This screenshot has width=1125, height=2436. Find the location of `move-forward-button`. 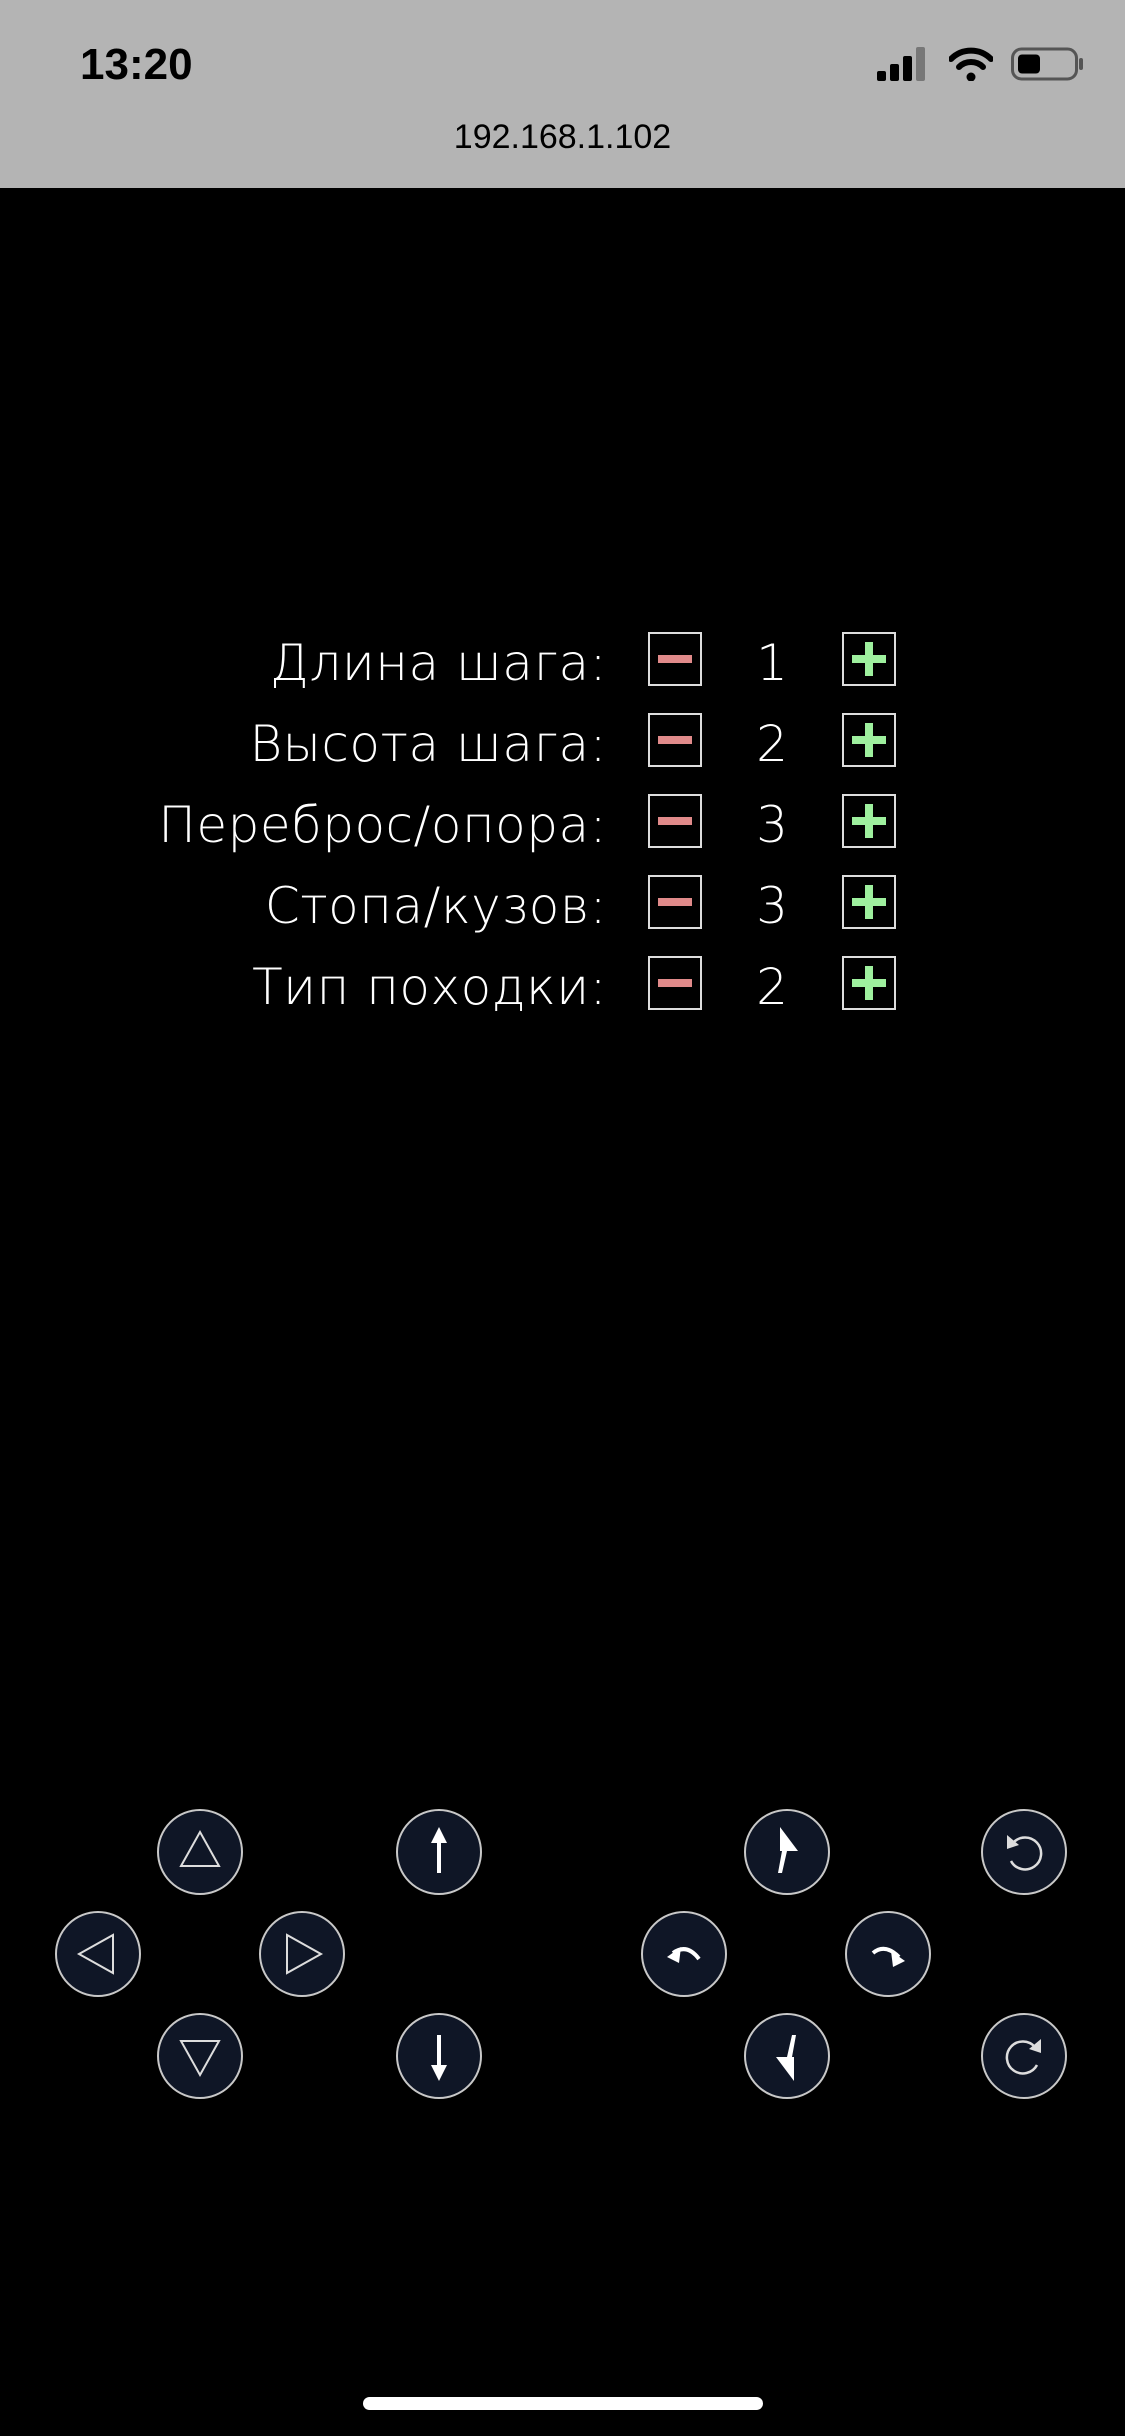

move-forward-button is located at coordinates (200, 1852).